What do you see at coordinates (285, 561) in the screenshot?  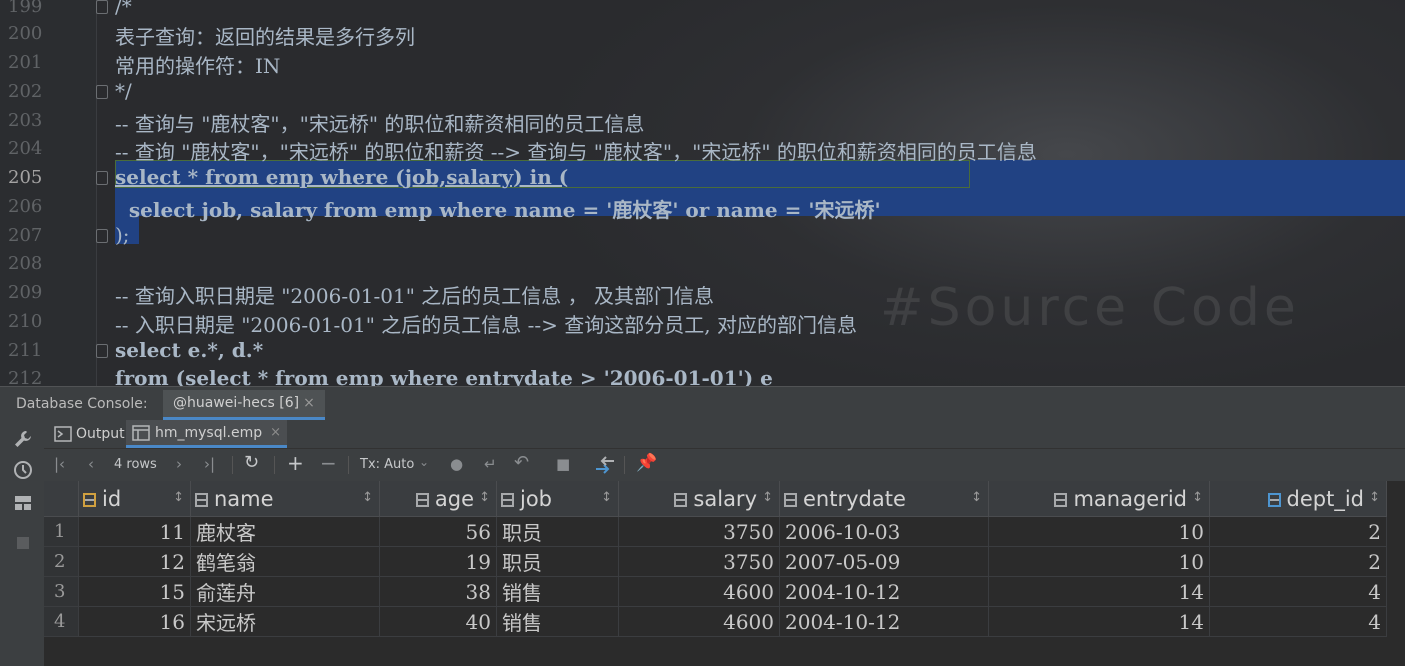 I see `cell-name: 鹤笔翁` at bounding box center [285, 561].